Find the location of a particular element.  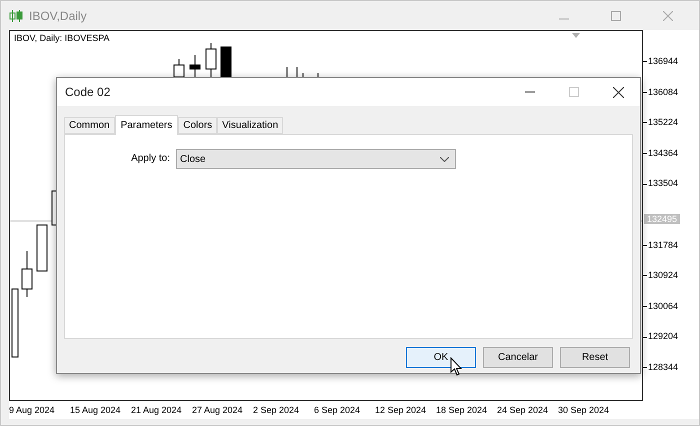

price-label: 133504 is located at coordinates (660, 183).